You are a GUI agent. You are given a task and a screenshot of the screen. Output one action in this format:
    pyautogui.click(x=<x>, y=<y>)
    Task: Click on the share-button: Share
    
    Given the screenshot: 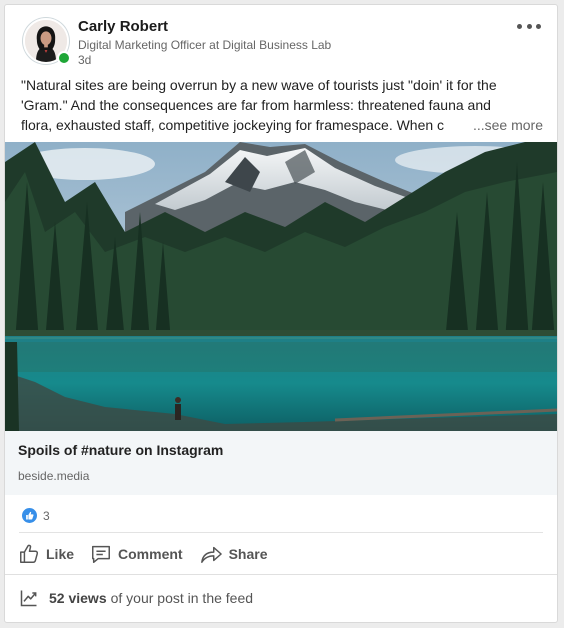 What is the action you would take?
    pyautogui.click(x=233, y=554)
    